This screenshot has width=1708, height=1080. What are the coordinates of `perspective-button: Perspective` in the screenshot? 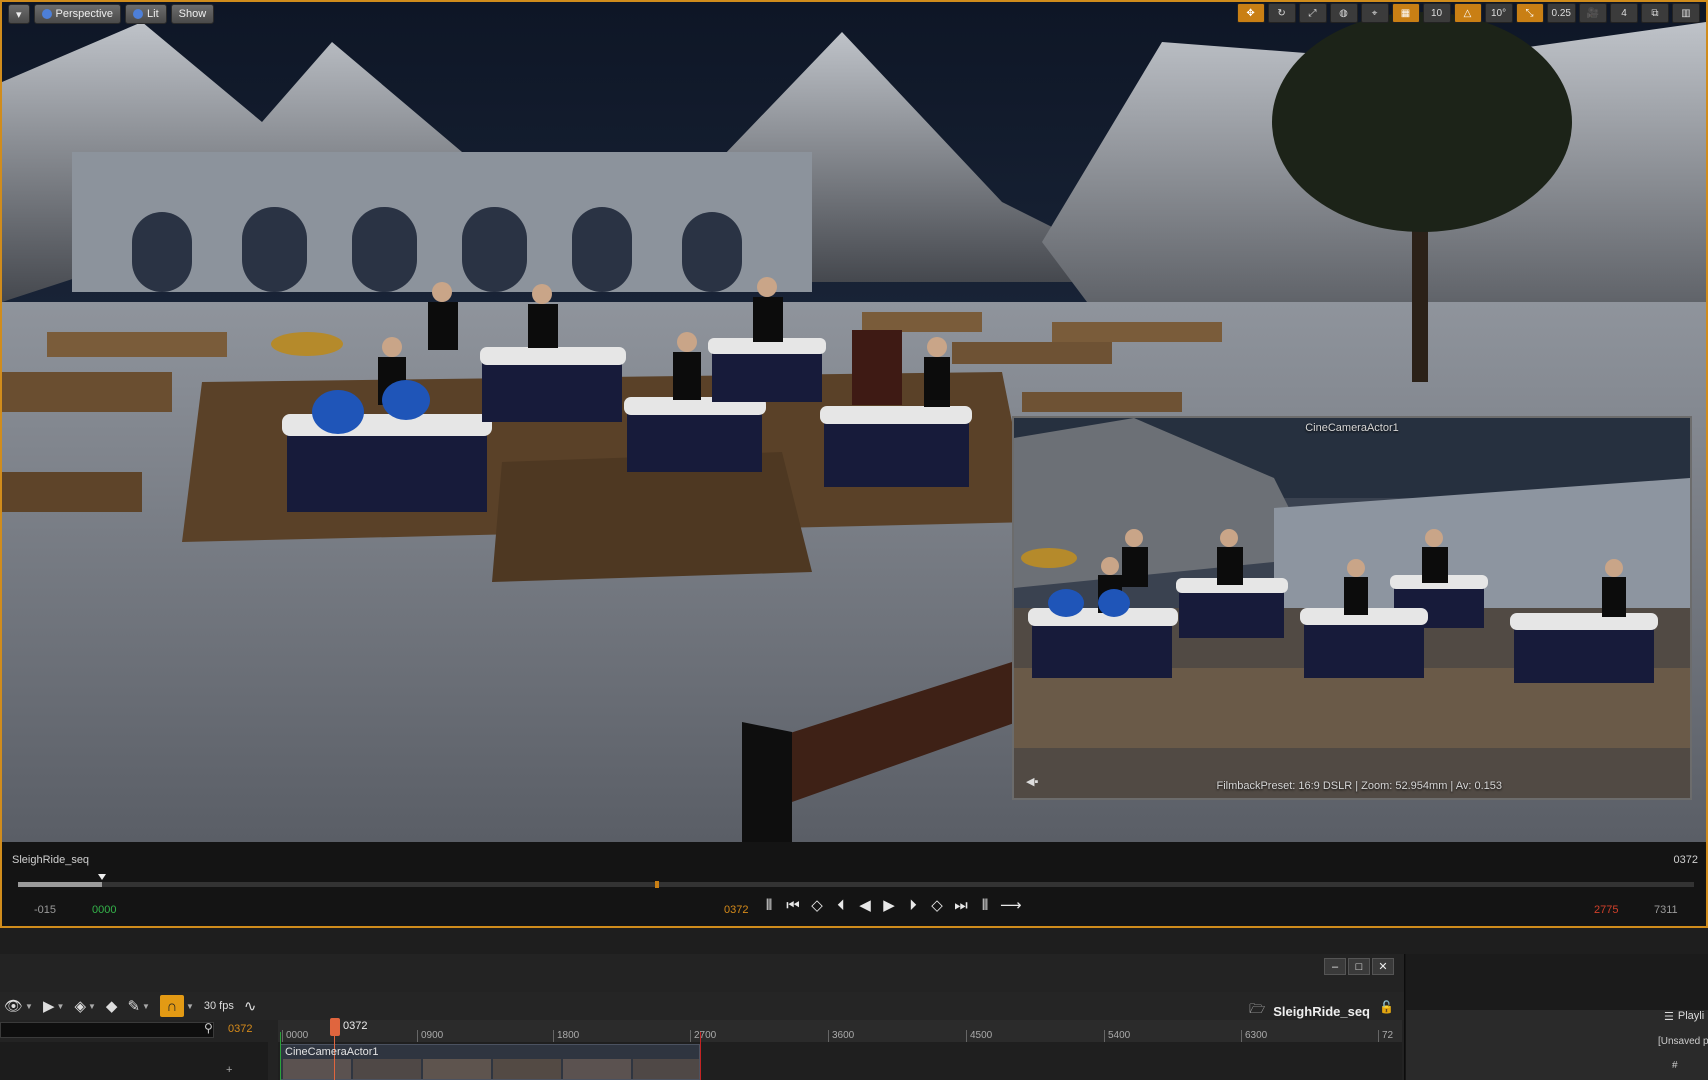 It's located at (77, 14).